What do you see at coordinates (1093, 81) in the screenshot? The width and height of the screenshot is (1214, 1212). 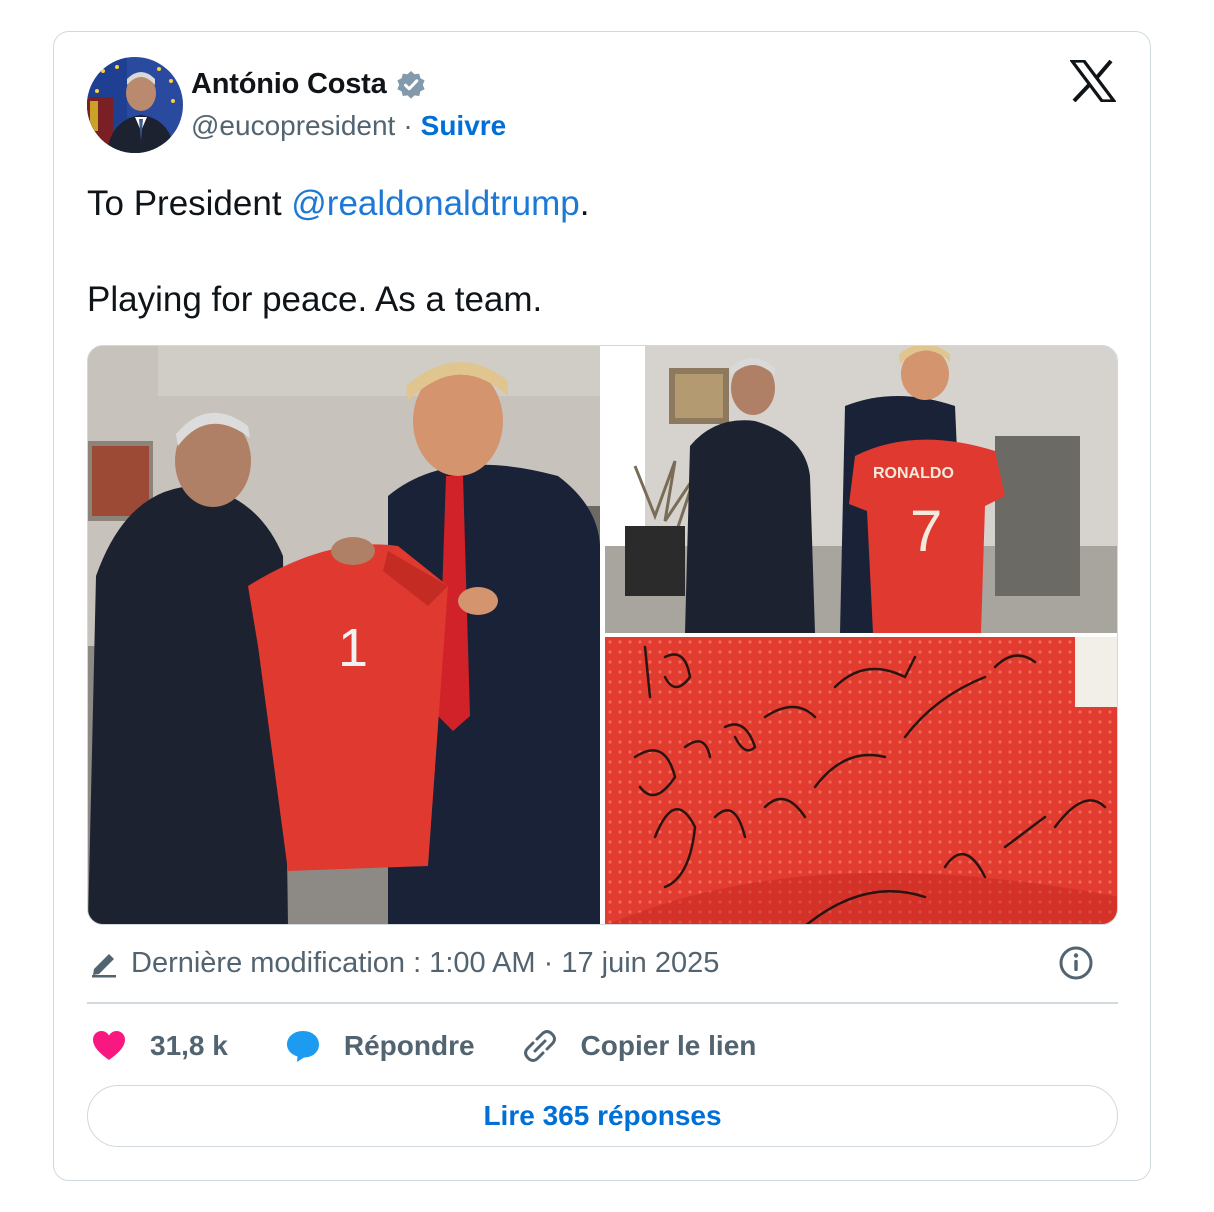 I see `x-logo-icon` at bounding box center [1093, 81].